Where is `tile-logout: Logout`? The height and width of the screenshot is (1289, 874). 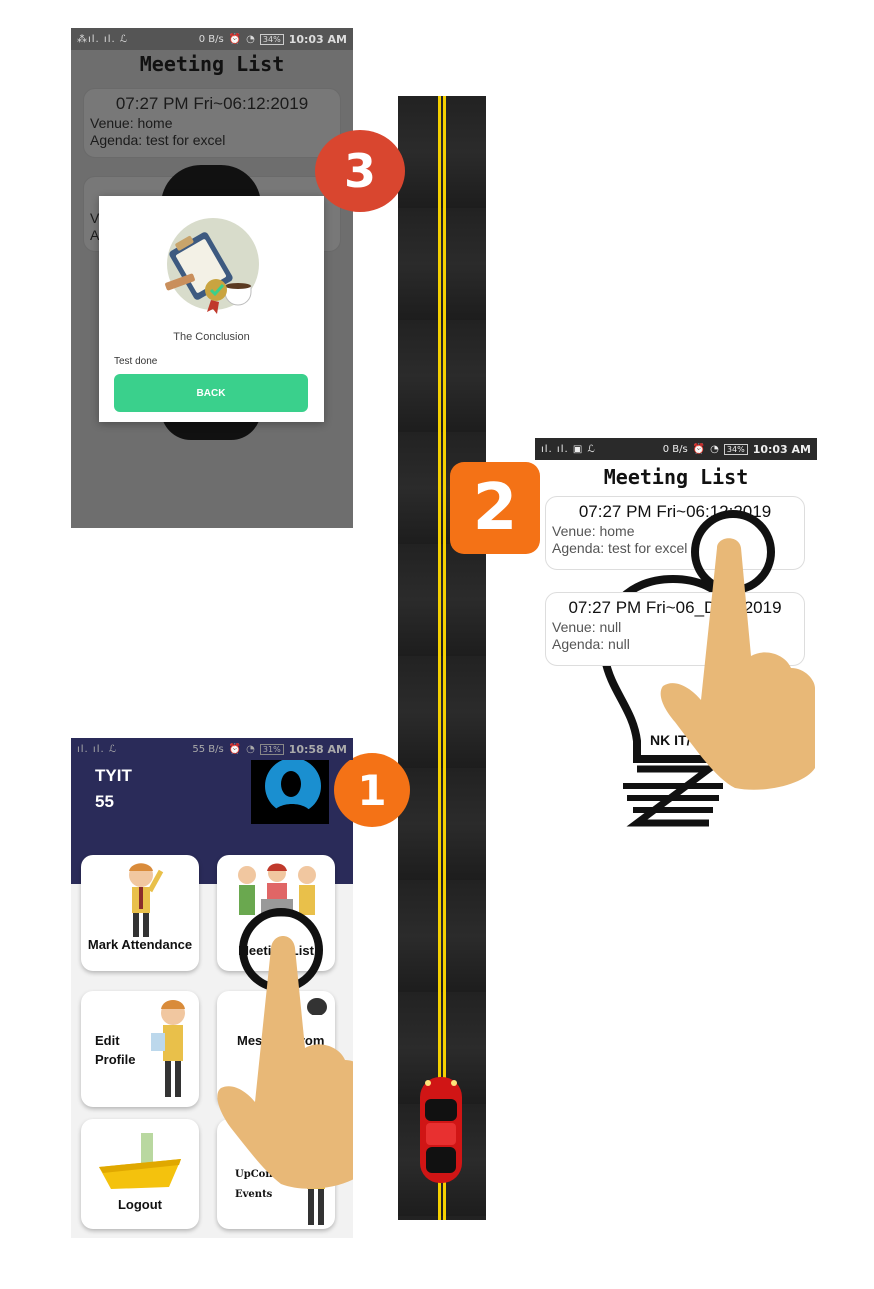 tile-logout: Logout is located at coordinates (140, 1174).